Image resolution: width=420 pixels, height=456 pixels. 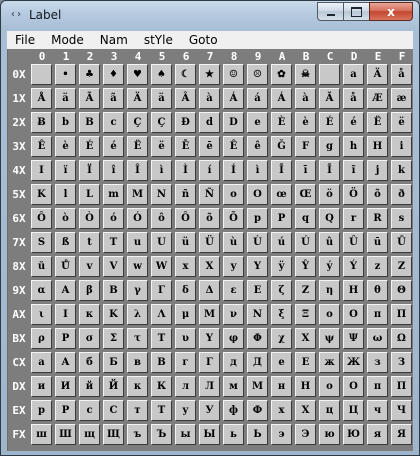 What do you see at coordinates (113, 122) in the screenshot?
I see `char-cell: c` at bounding box center [113, 122].